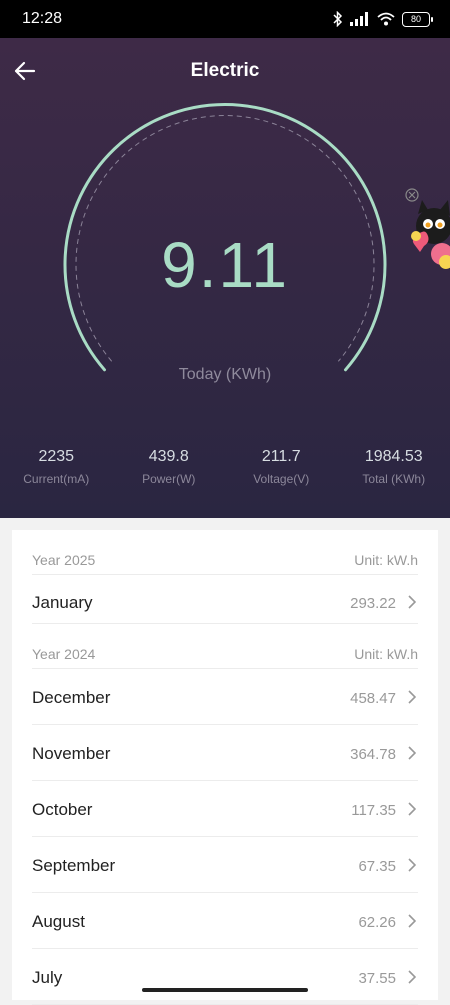  Describe the element at coordinates (47, 978) in the screenshot. I see `month-name: July` at that location.